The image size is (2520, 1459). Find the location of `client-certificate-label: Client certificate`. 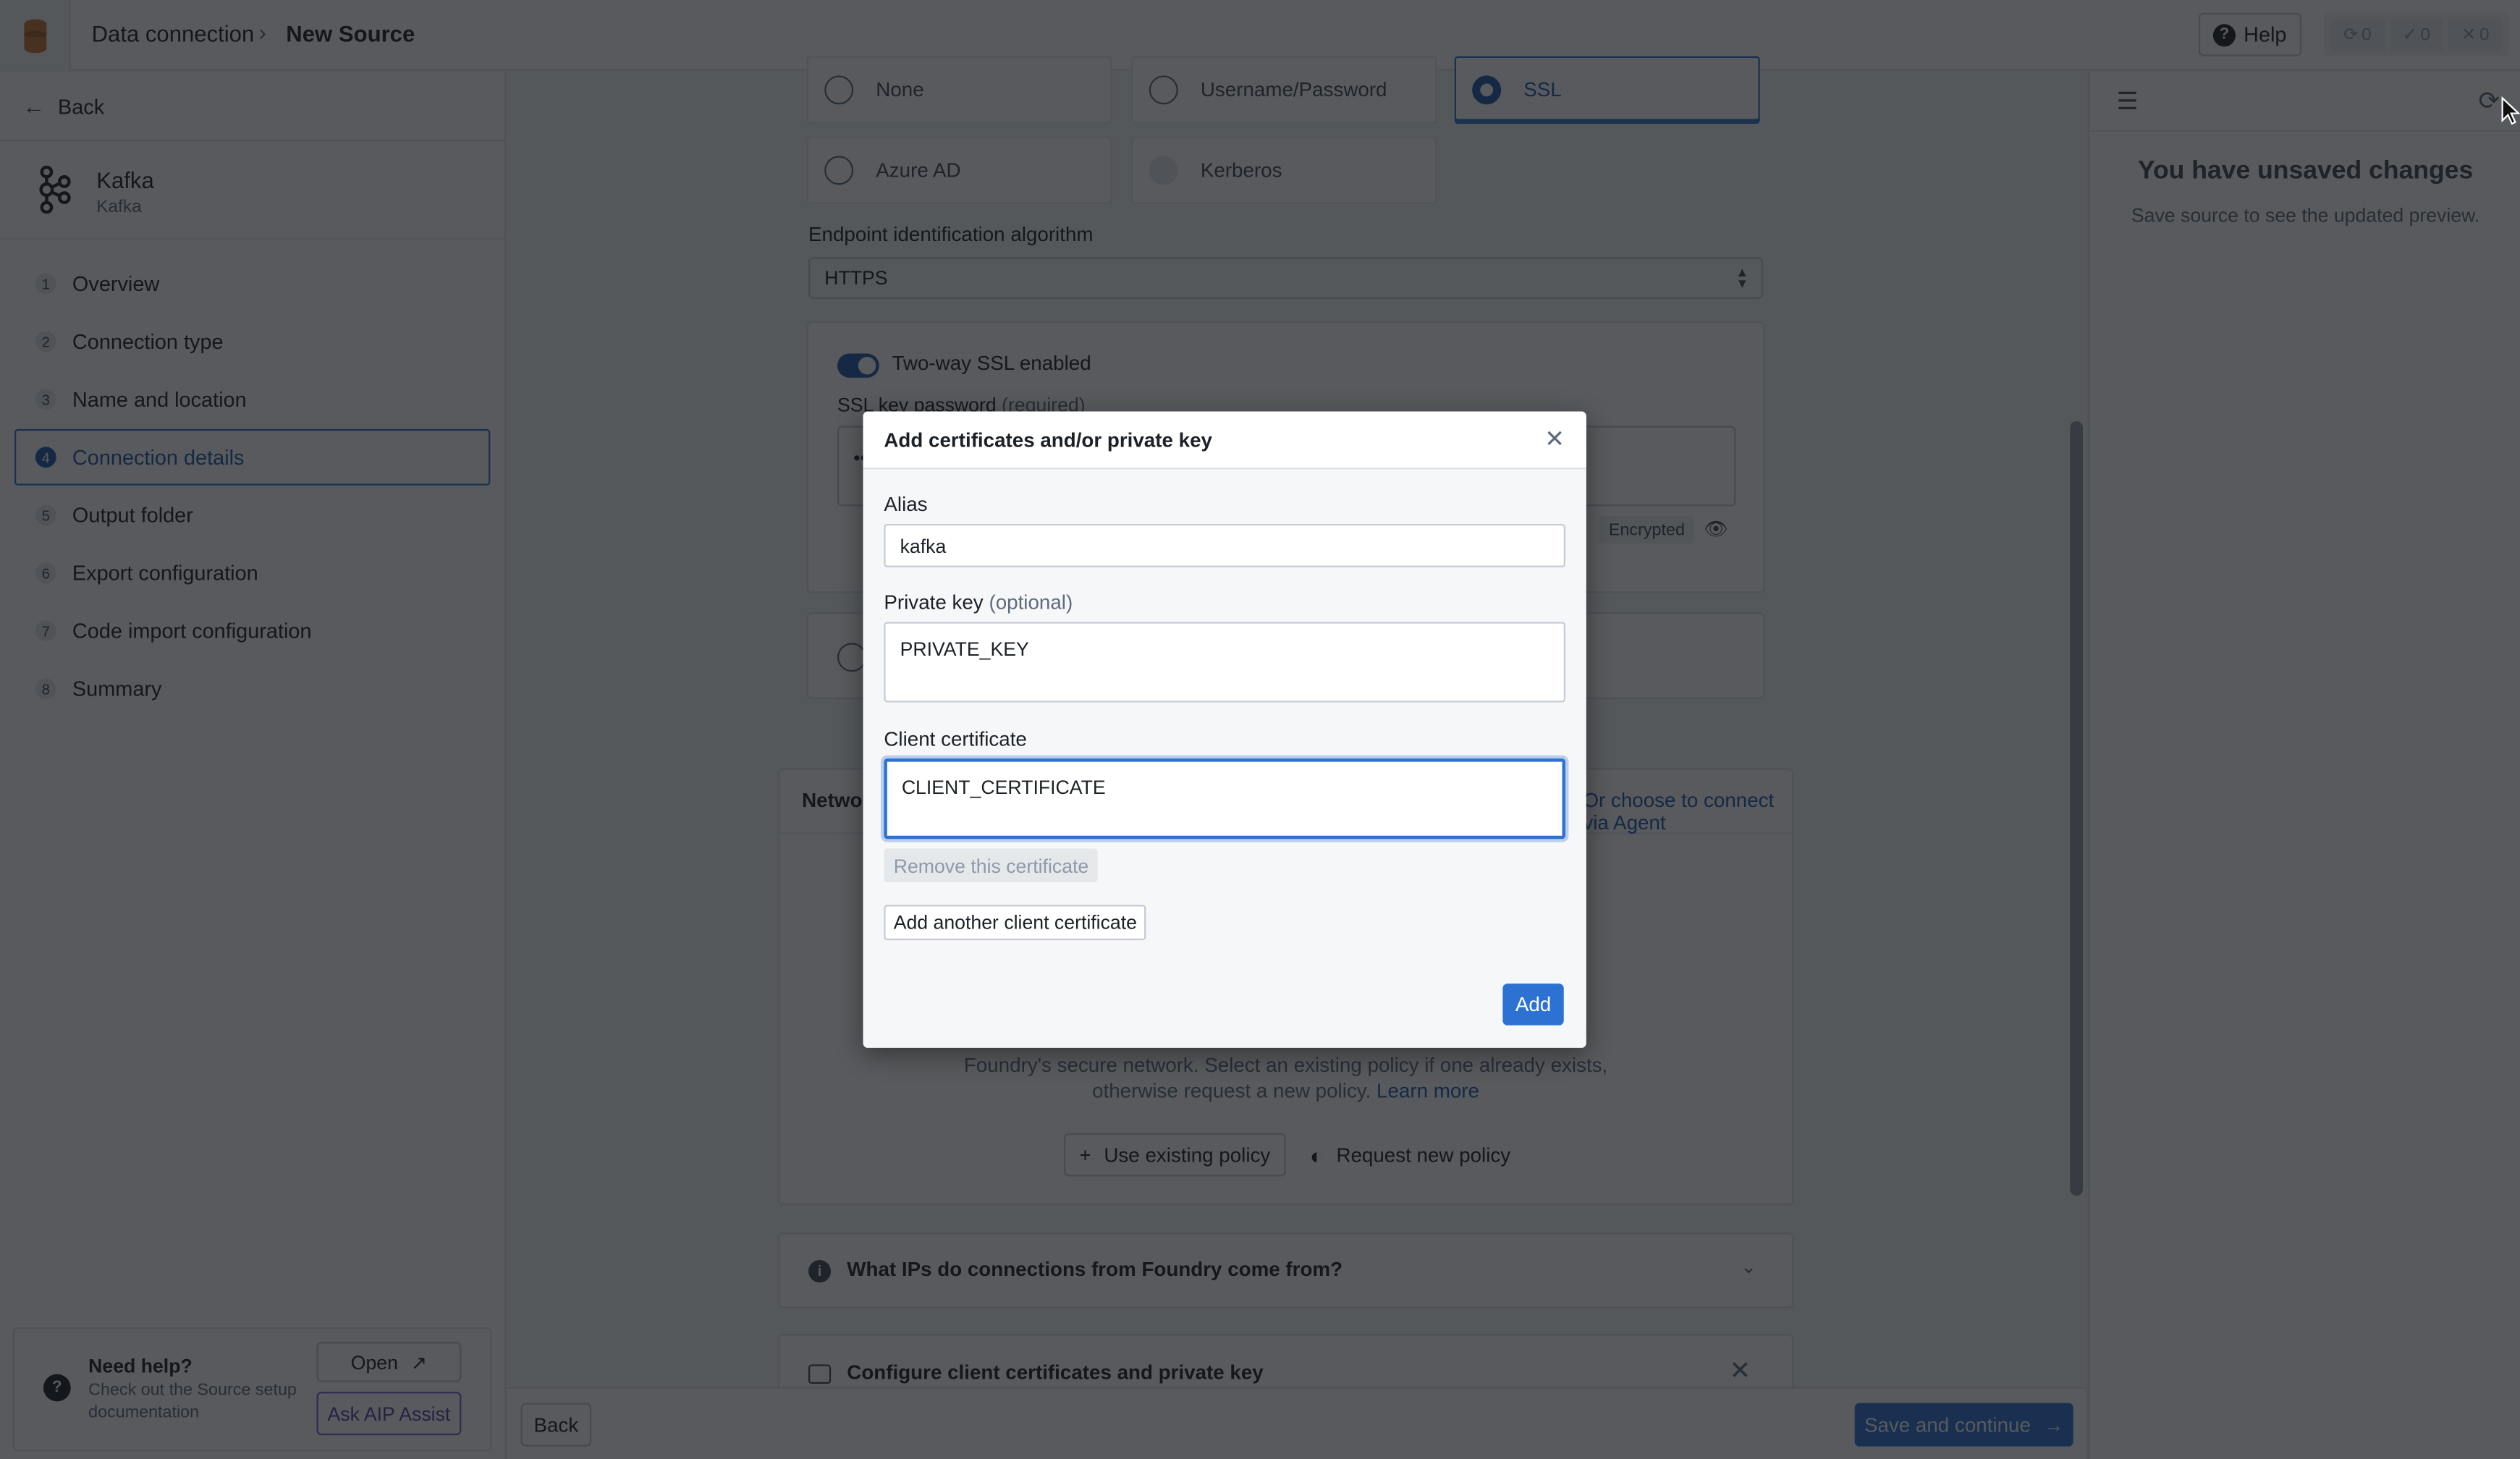

client-certificate-label: Client certificate is located at coordinates (955, 739).